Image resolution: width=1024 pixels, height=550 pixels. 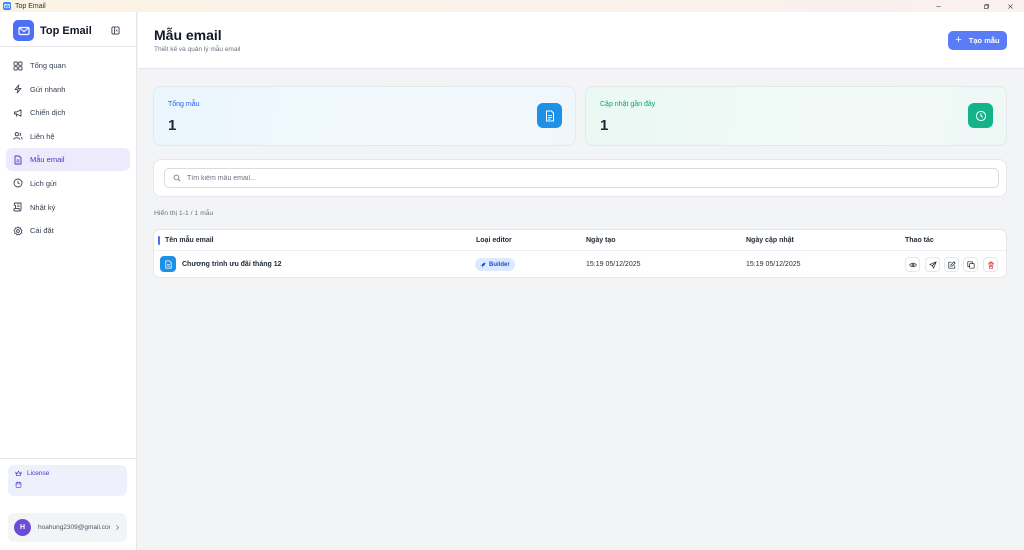 I want to click on sidebar-item-label: Nhật ký, so click(x=43, y=207).